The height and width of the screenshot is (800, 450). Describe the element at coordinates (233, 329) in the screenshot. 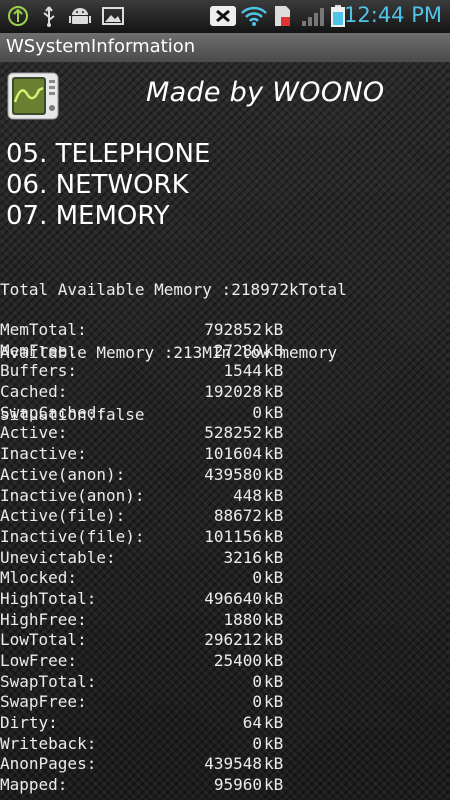

I see `meminfo-value: 792852` at that location.